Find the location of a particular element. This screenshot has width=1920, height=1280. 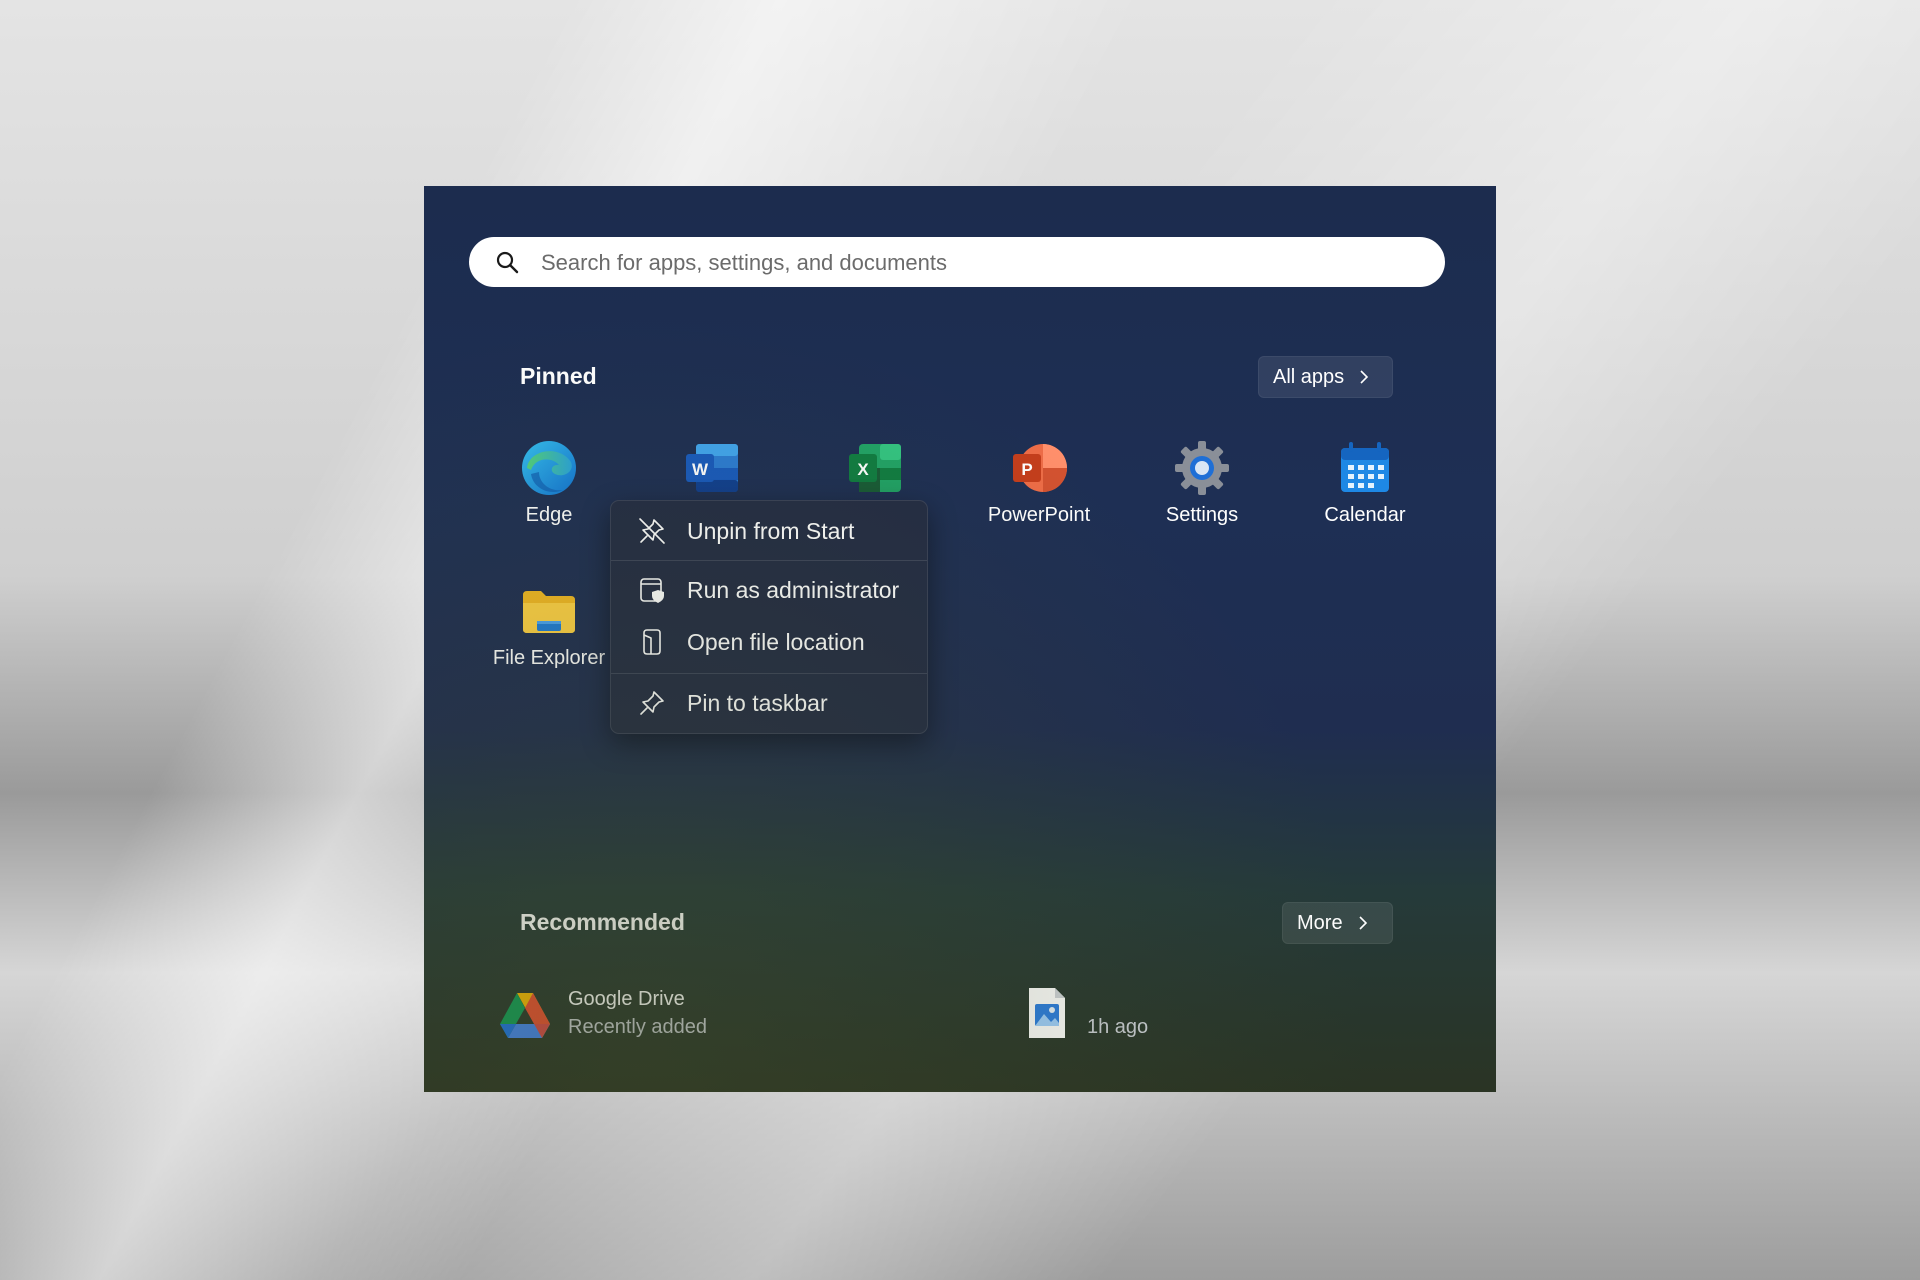

recommended-item-subtitle: 1h ago is located at coordinates (1118, 1027).